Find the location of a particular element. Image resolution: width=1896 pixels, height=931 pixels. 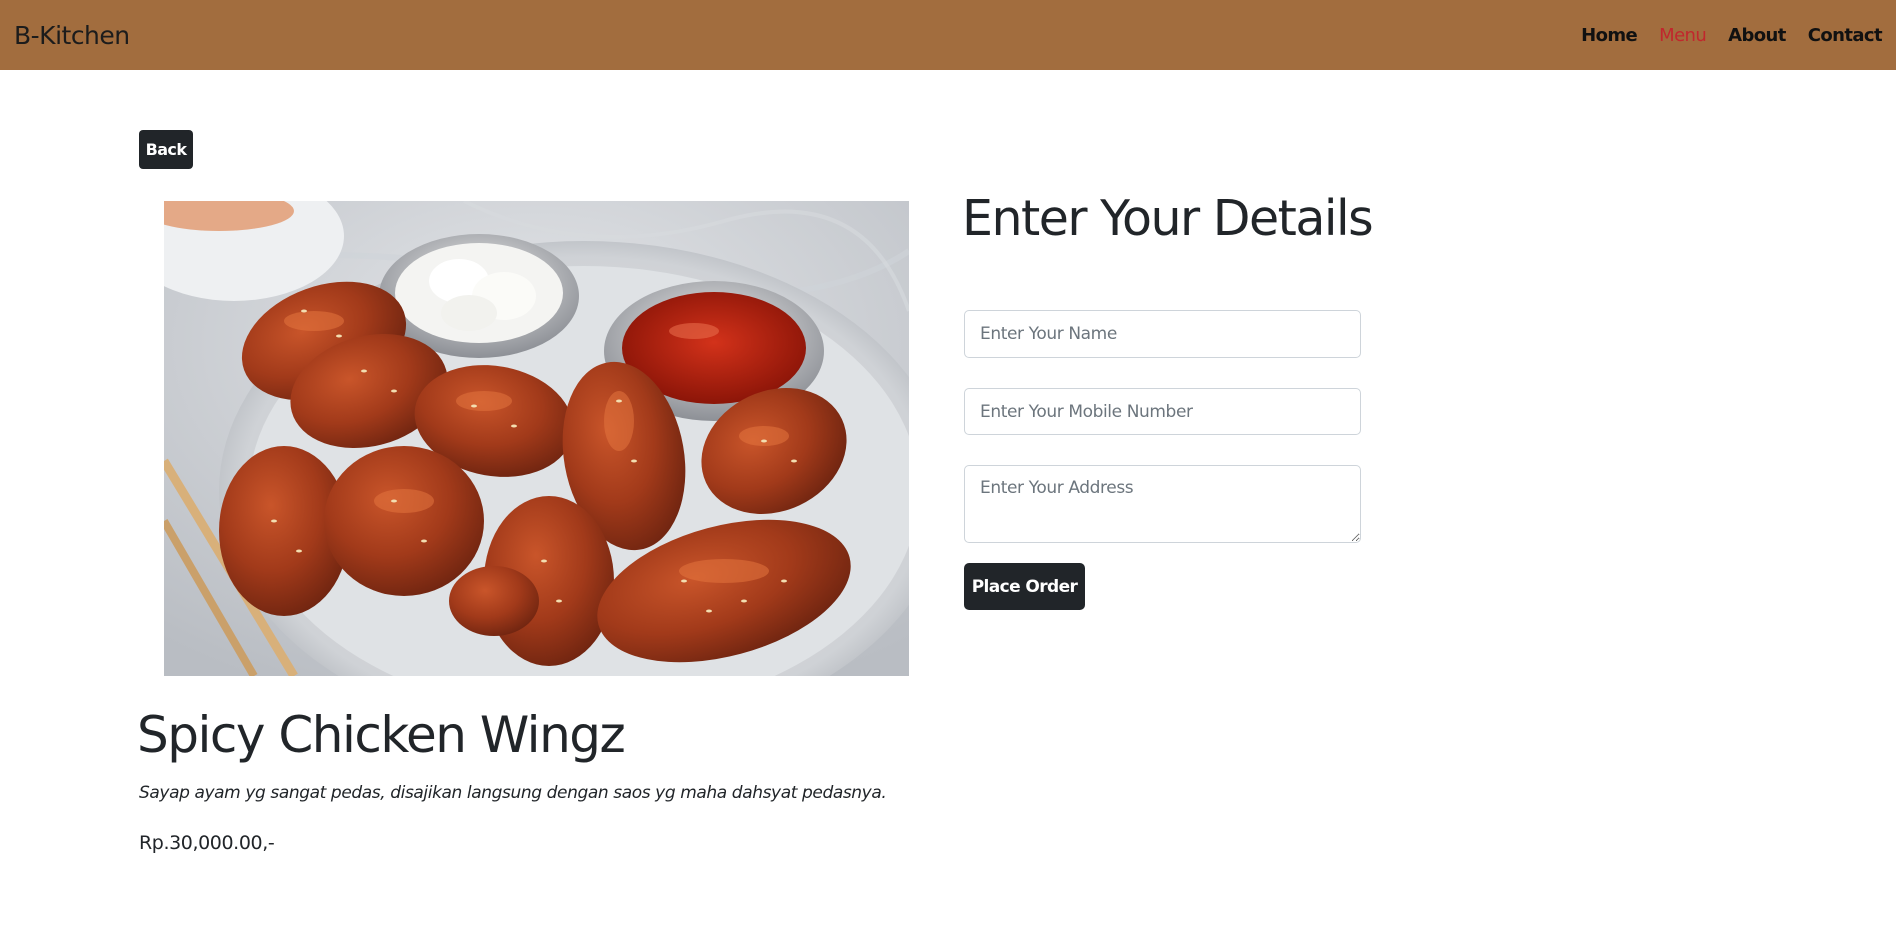

form-title: Enter Your Details is located at coordinates (1168, 218).